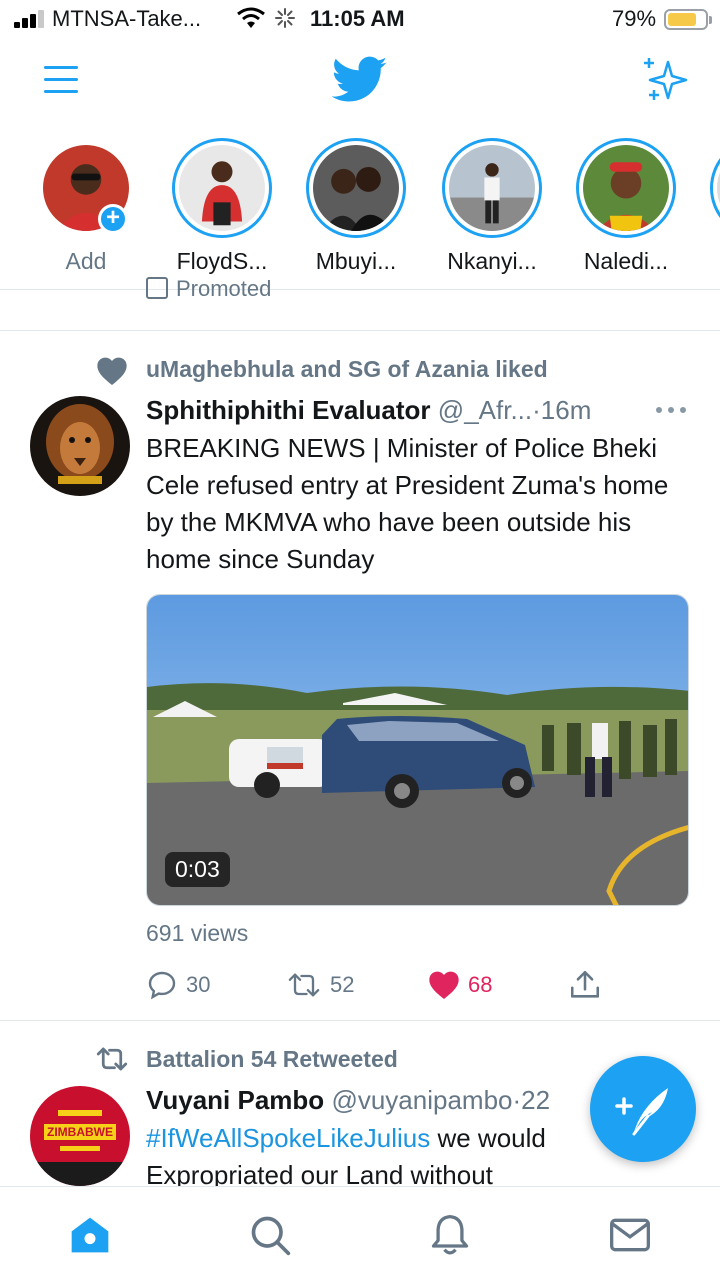 This screenshot has width=720, height=1280. What do you see at coordinates (61, 80) in the screenshot?
I see `hamburger-icon` at bounding box center [61, 80].